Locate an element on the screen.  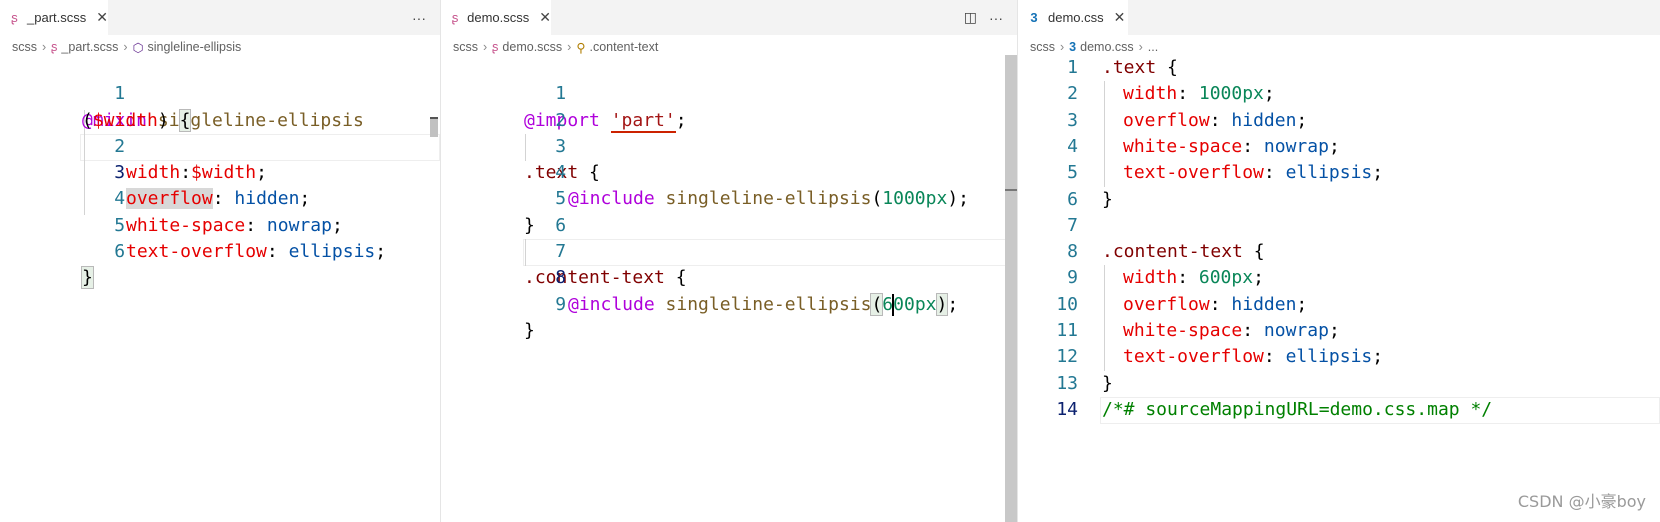
code-line: 4 white-space: nowrap; is located at coordinates (220, 197).